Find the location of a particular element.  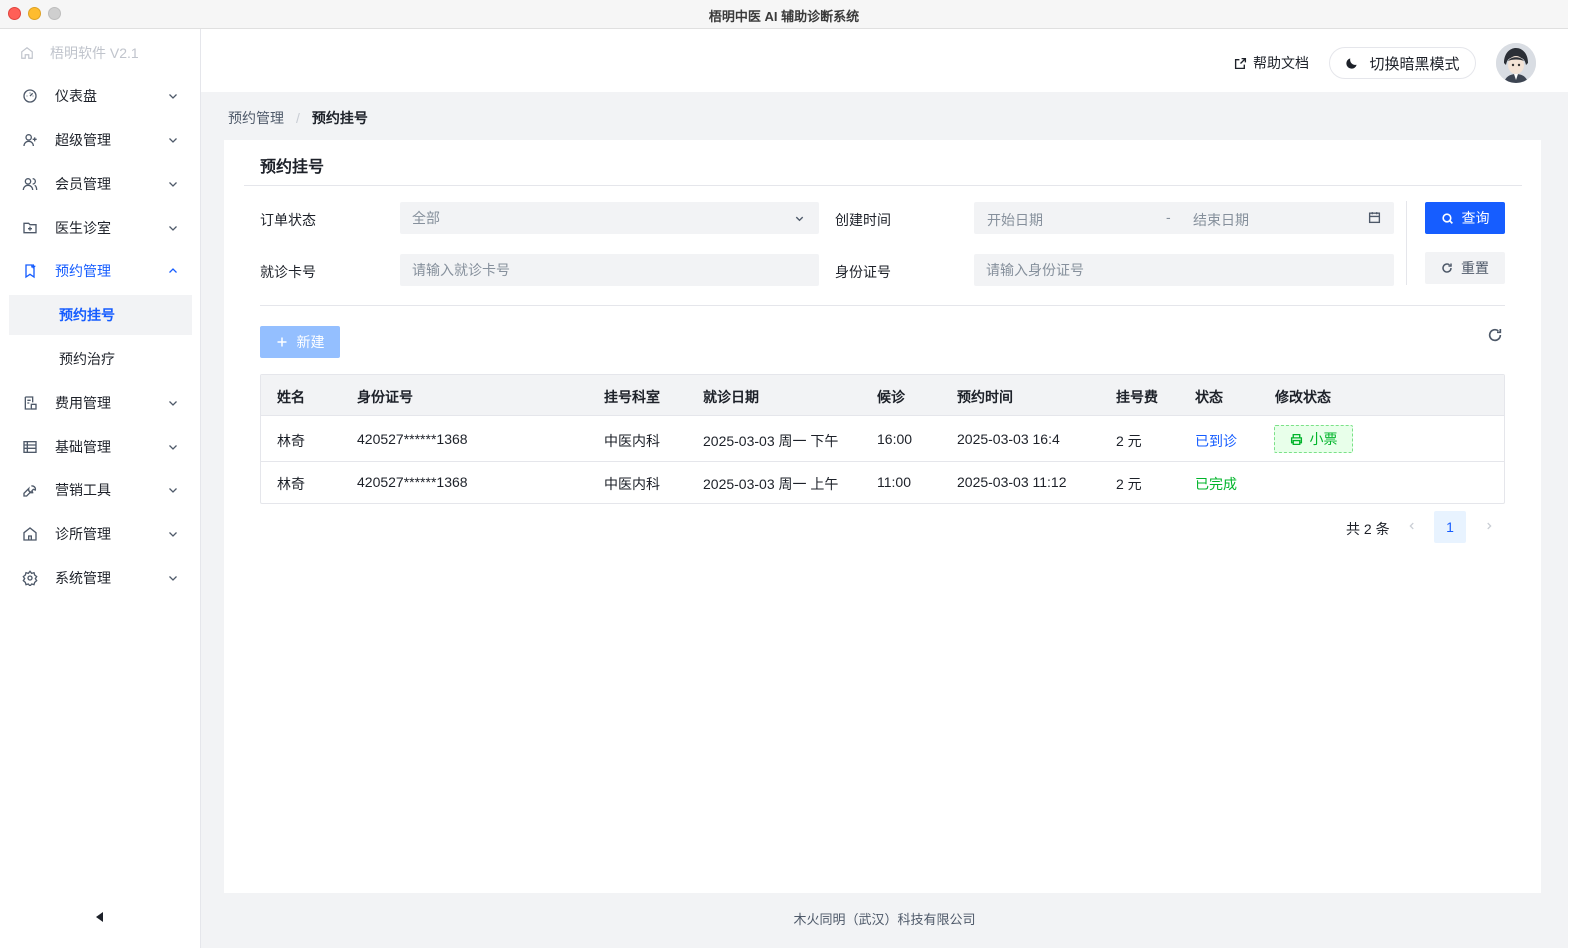

footer-company: 木火同明（武汉）科技有限公司 is located at coordinates (884, 919).